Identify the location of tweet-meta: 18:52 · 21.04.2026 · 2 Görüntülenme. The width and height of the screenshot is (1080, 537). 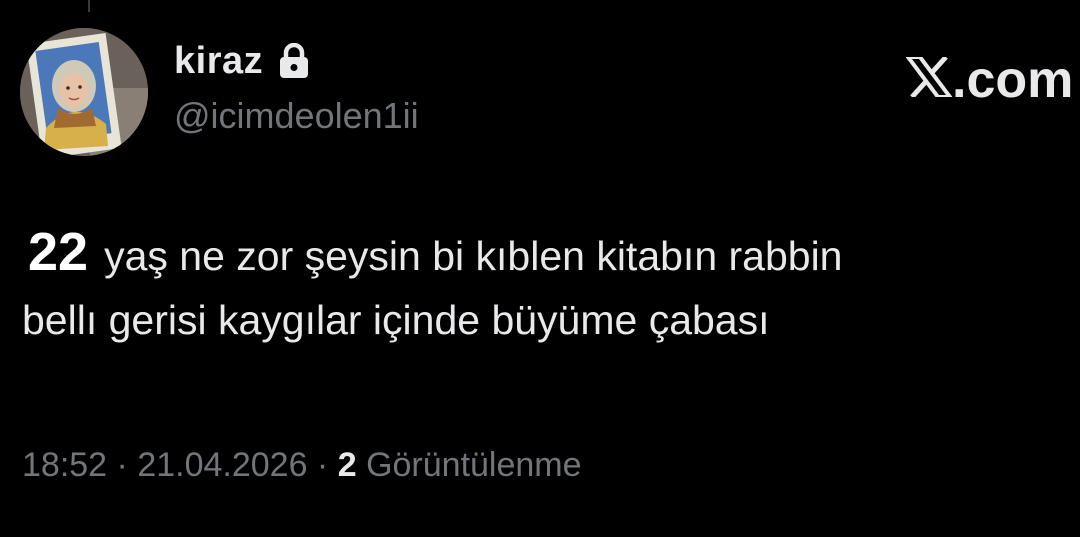
(302, 465).